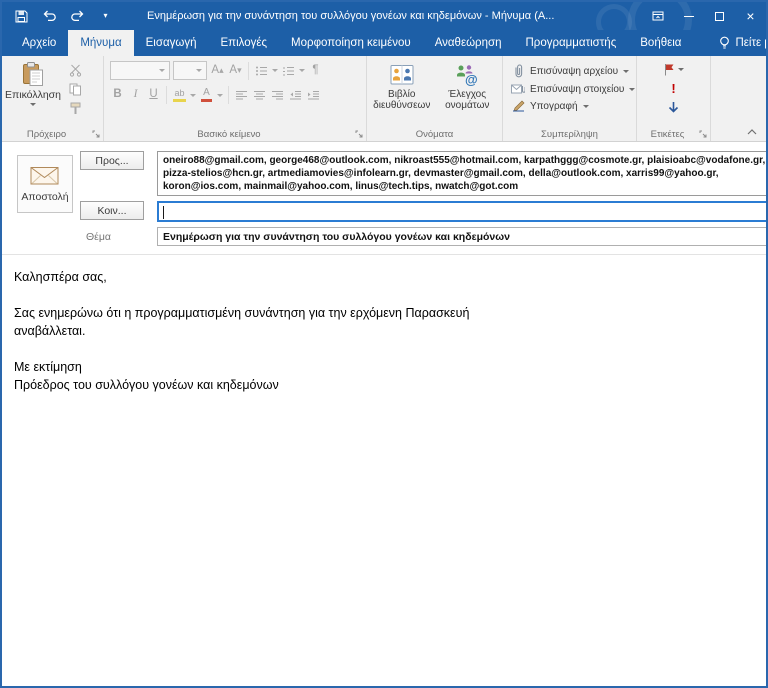  I want to click on ribbon-display-options-icon, so click(657, 16).